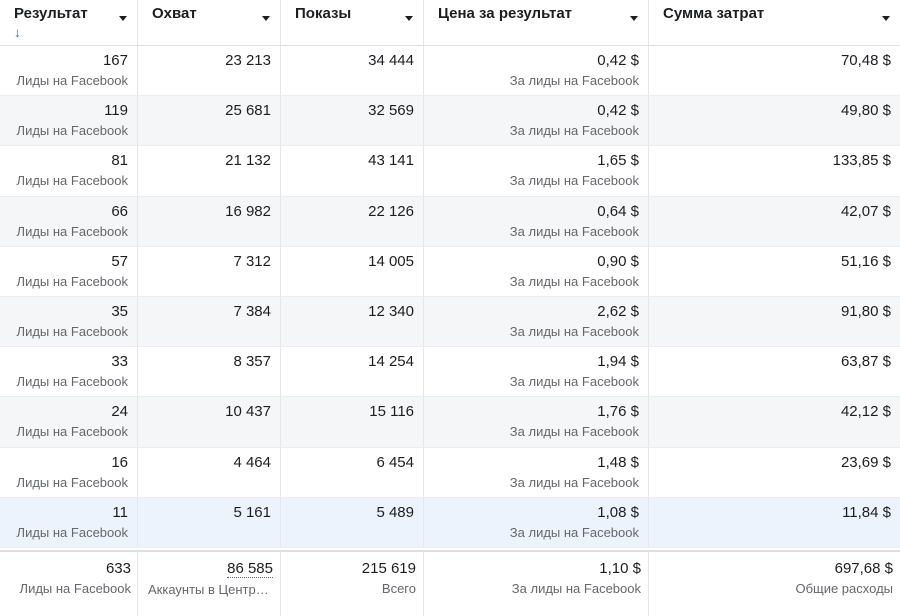 This screenshot has height=616, width=900. Describe the element at coordinates (119, 161) in the screenshot. I see `result-value: 81` at that location.